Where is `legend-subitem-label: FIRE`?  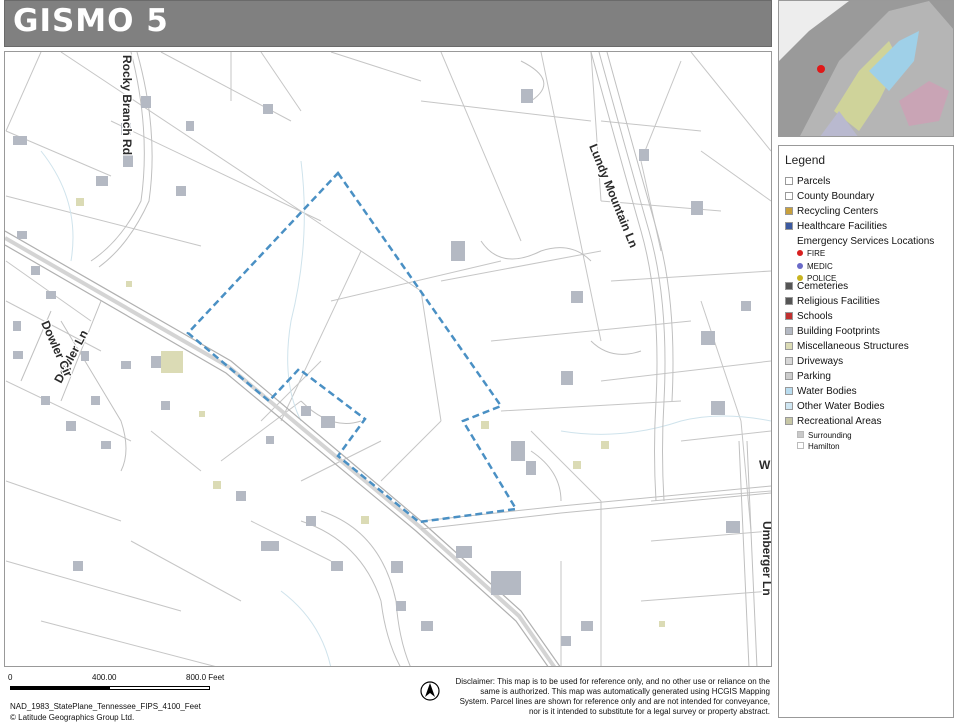
legend-subitem-label: FIRE is located at coordinates (816, 253).